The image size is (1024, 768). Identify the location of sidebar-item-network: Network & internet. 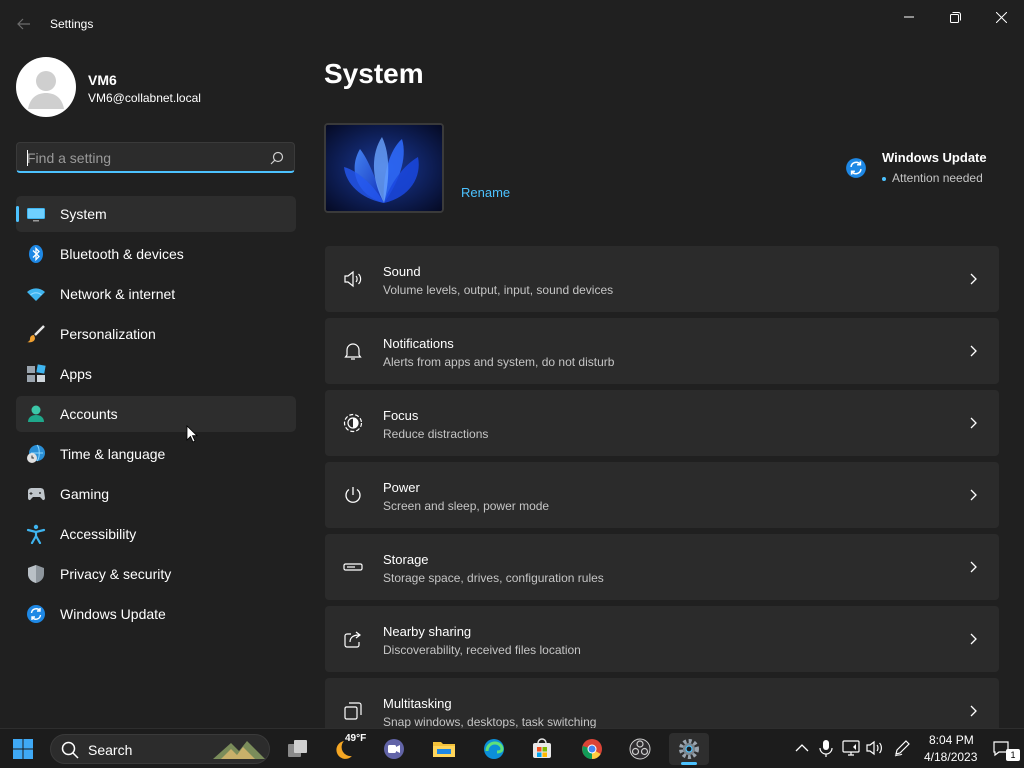
(156, 294).